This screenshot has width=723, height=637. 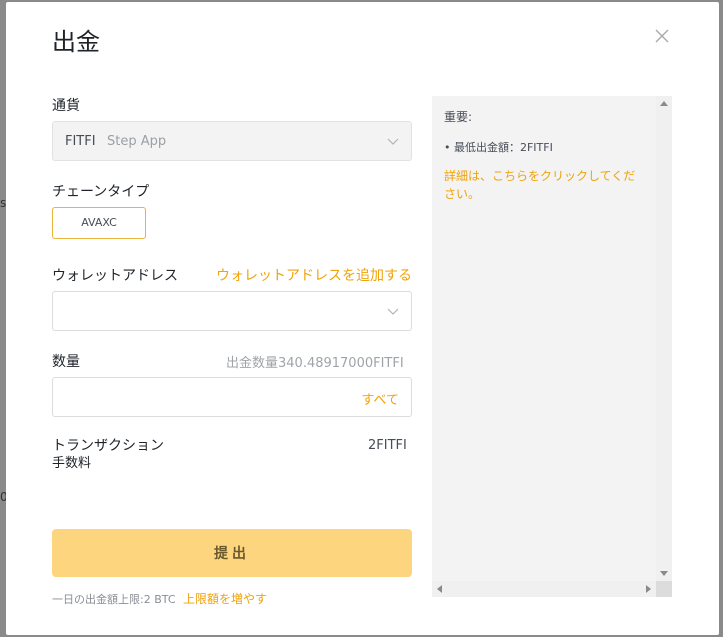 What do you see at coordinates (232, 397) in the screenshot?
I see `amount-input: すべて` at bounding box center [232, 397].